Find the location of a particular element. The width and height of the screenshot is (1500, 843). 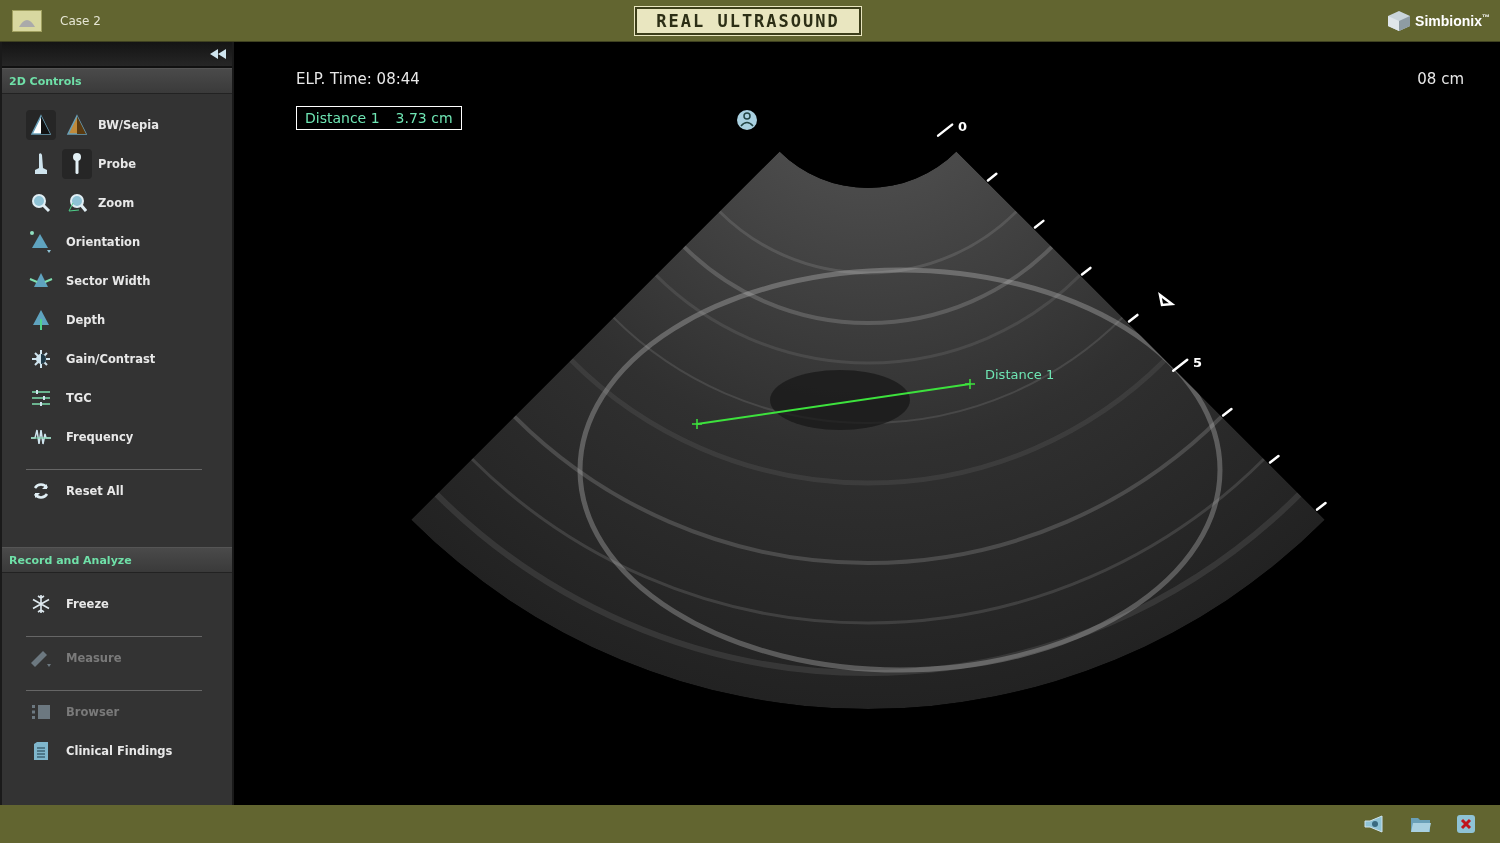

measurement-value: 3.73 cm is located at coordinates (424, 118).